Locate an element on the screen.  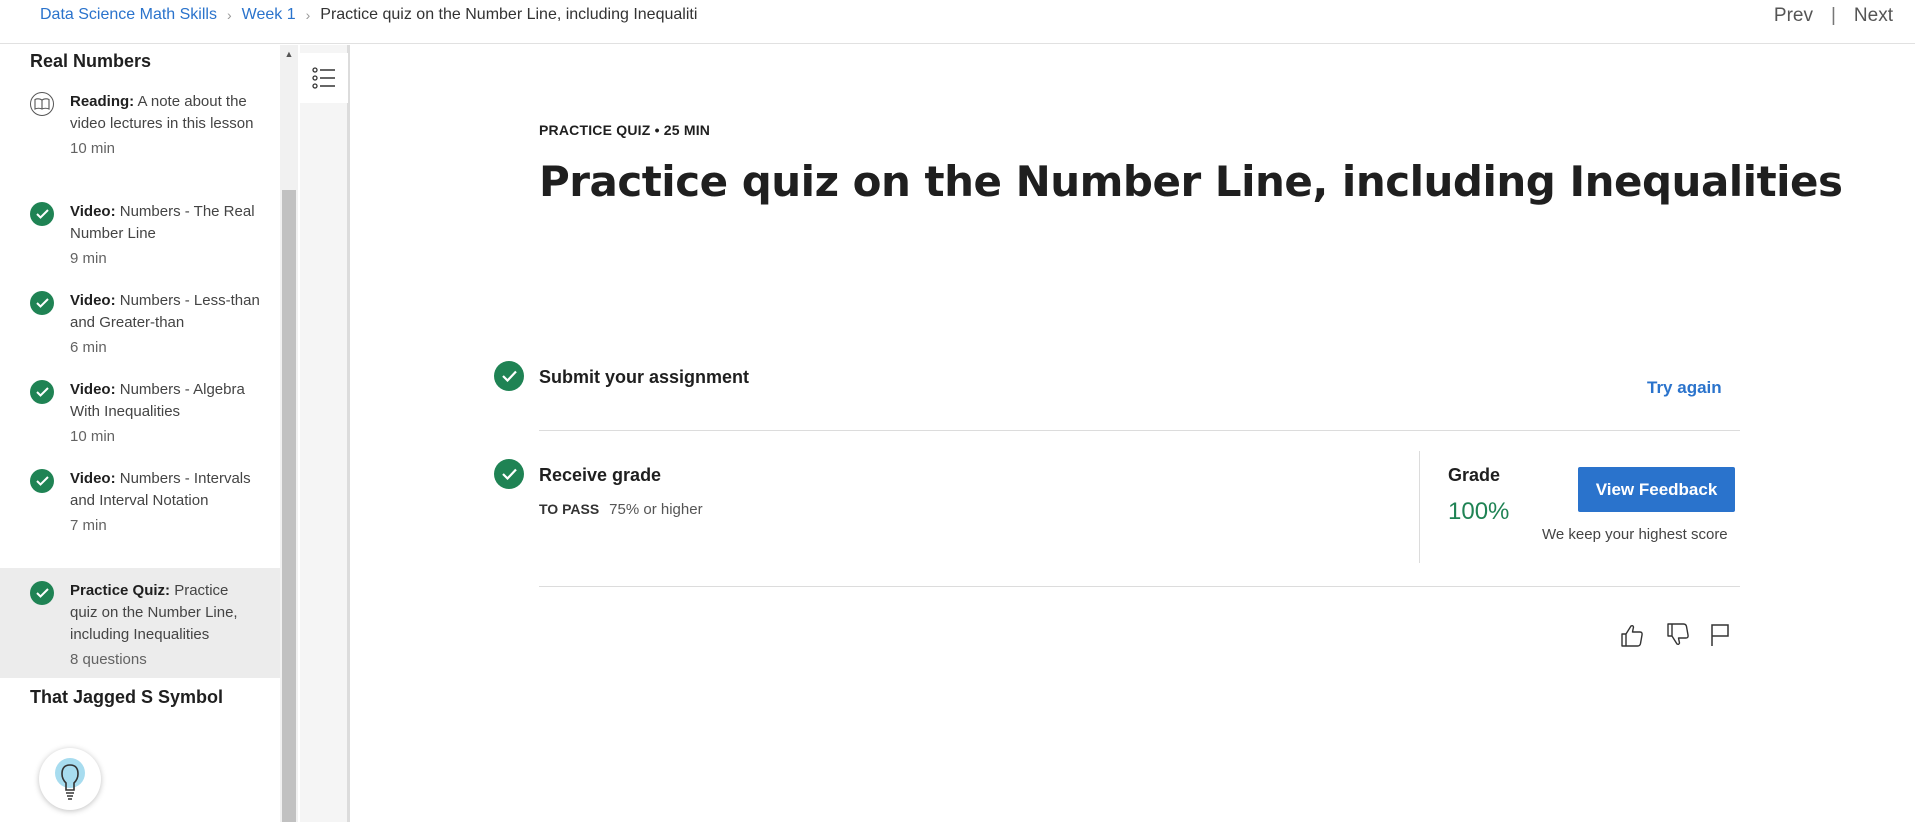
quiz-meta: PRACTICE QUIZ • 25 MIN is located at coordinates (625, 130).